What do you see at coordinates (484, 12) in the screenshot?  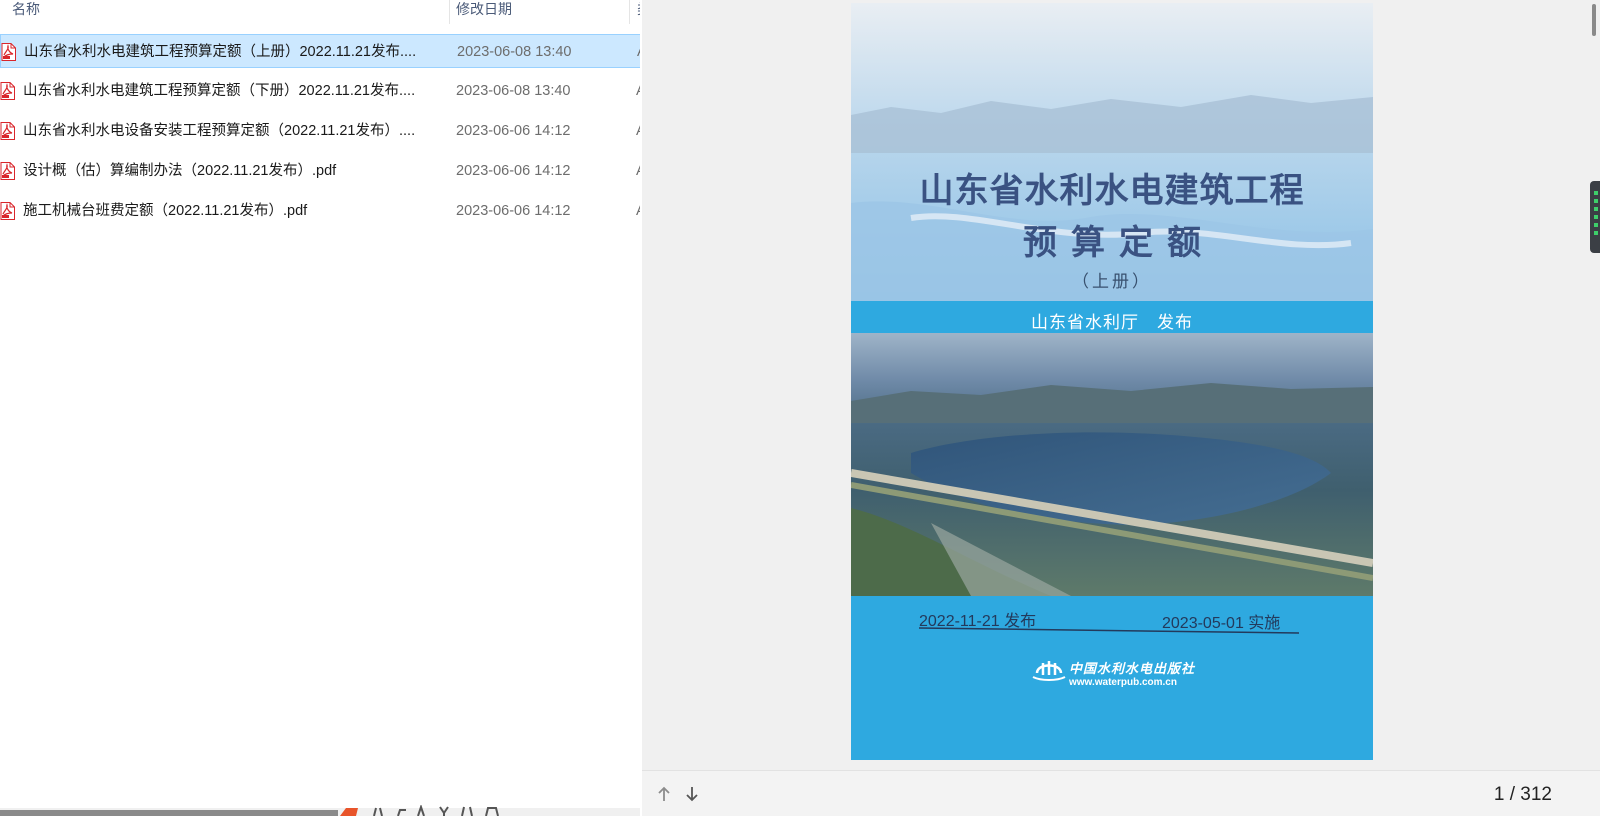 I see `column-header-date: 修改日期` at bounding box center [484, 12].